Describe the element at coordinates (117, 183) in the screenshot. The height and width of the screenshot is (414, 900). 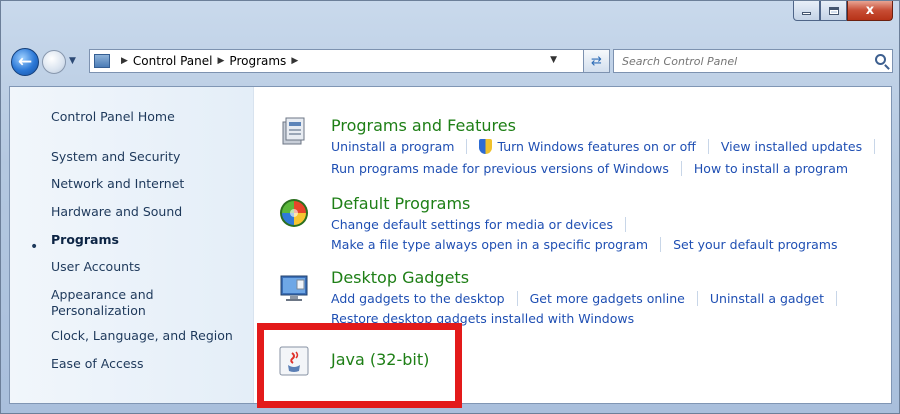
I see `sidebar-item-network-and-internet: Network and Internet` at that location.